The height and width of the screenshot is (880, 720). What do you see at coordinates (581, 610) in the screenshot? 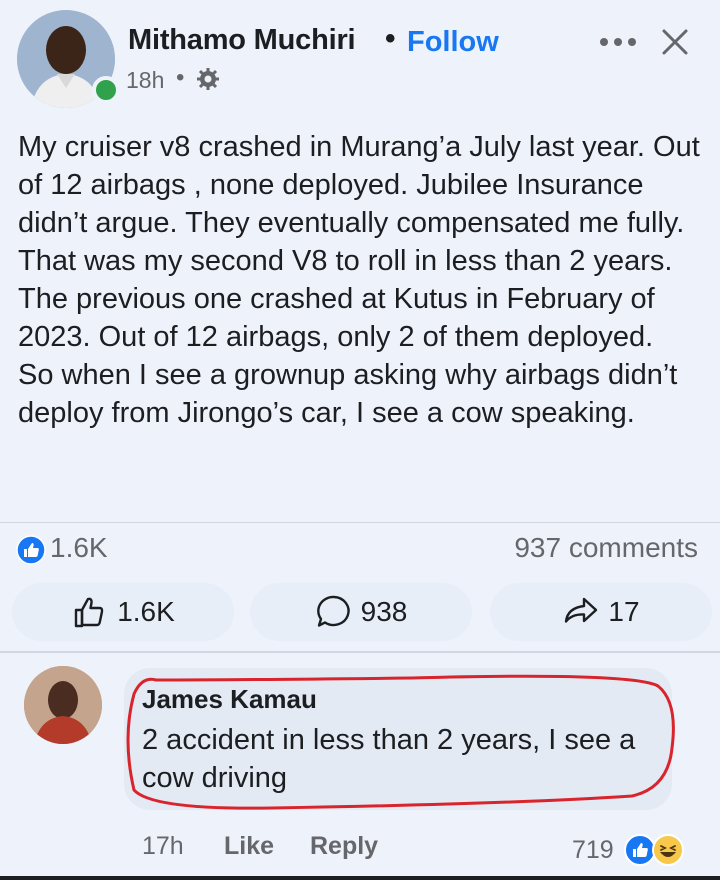
I see `share-arrow-icon` at bounding box center [581, 610].